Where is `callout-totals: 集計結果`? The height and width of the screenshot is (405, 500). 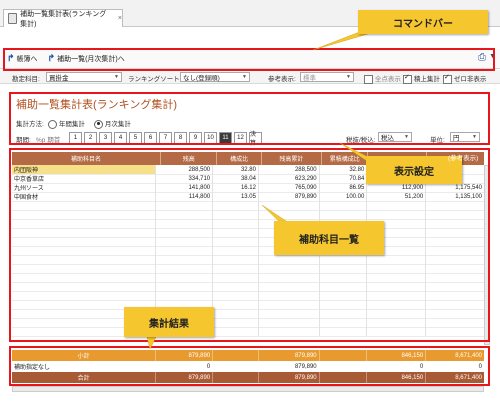
callout-totals: 集計結果 is located at coordinates (169, 322).